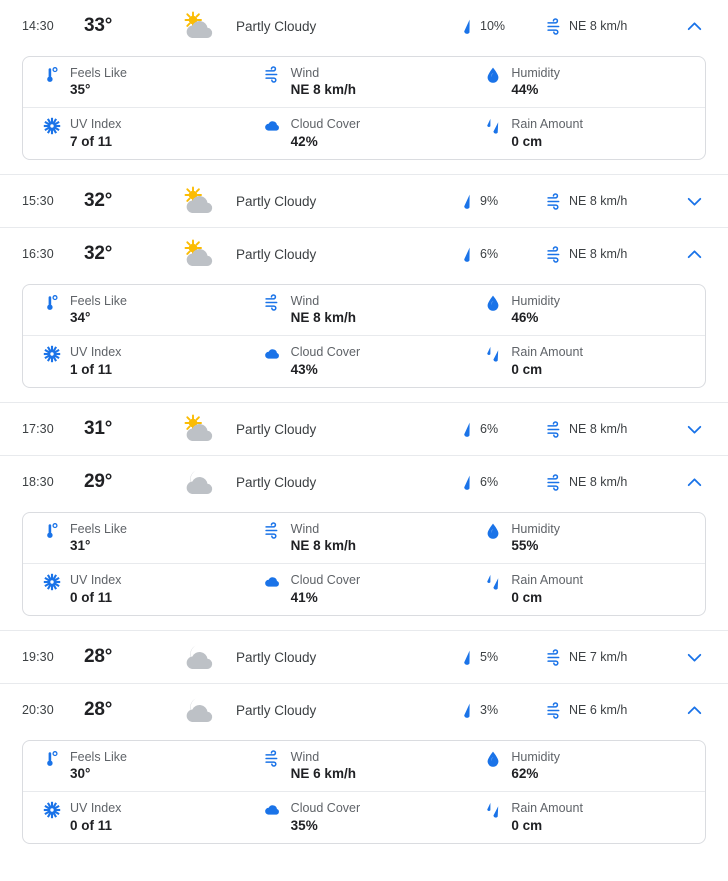  Describe the element at coordinates (489, 657) in the screenshot. I see `precipitation-value: 5%` at that location.